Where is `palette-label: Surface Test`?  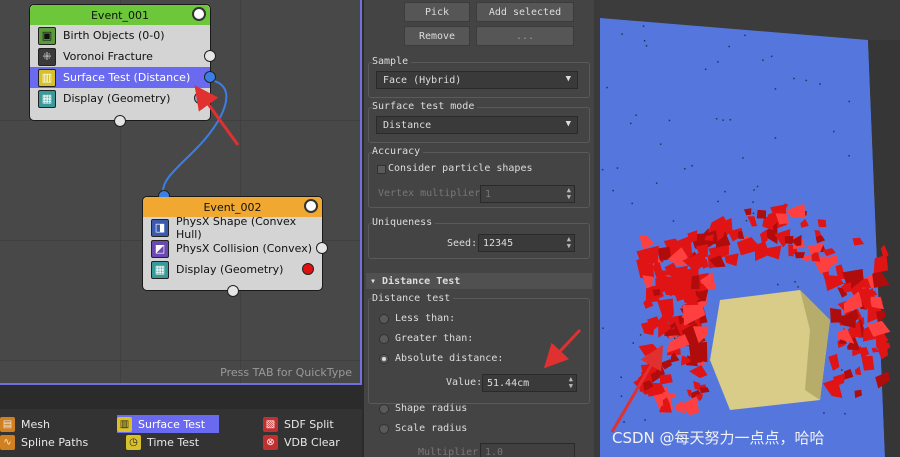 palette-label: Surface Test is located at coordinates (172, 424).